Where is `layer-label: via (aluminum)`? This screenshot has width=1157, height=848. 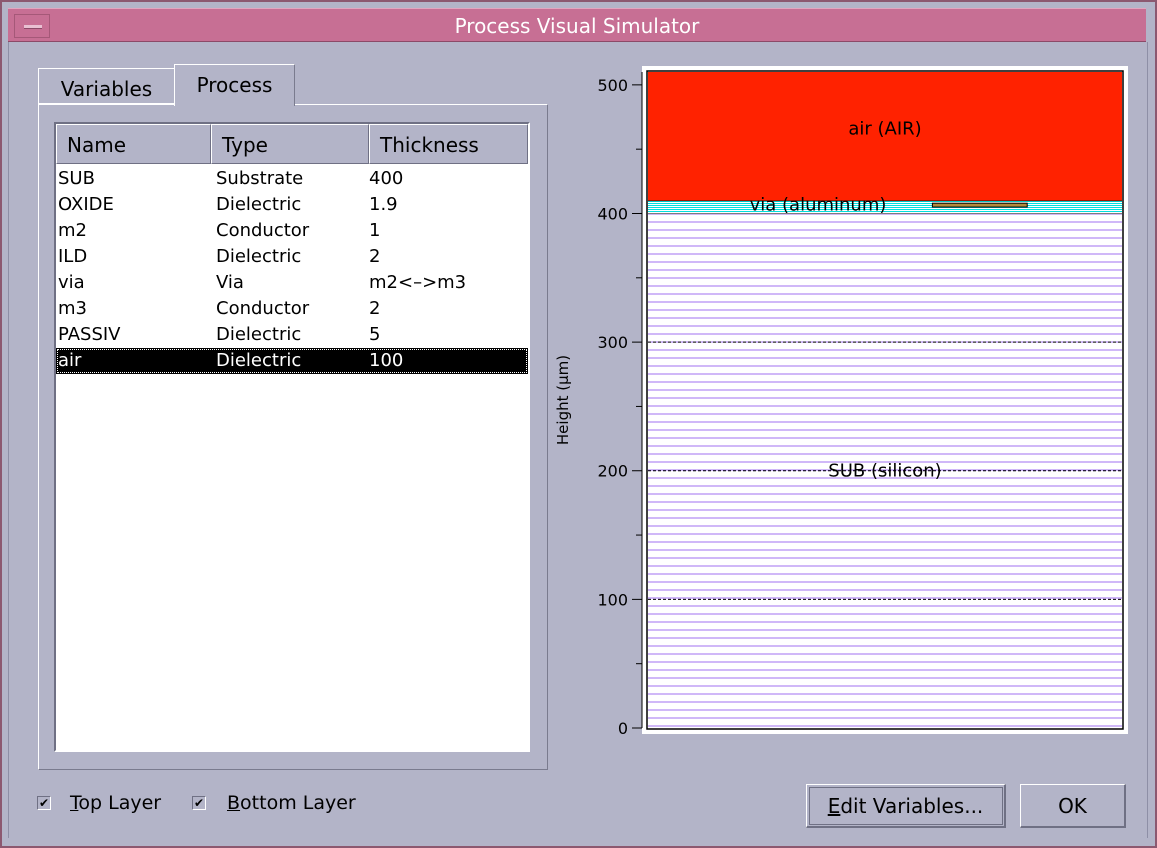 layer-label: via (aluminum) is located at coordinates (818, 205).